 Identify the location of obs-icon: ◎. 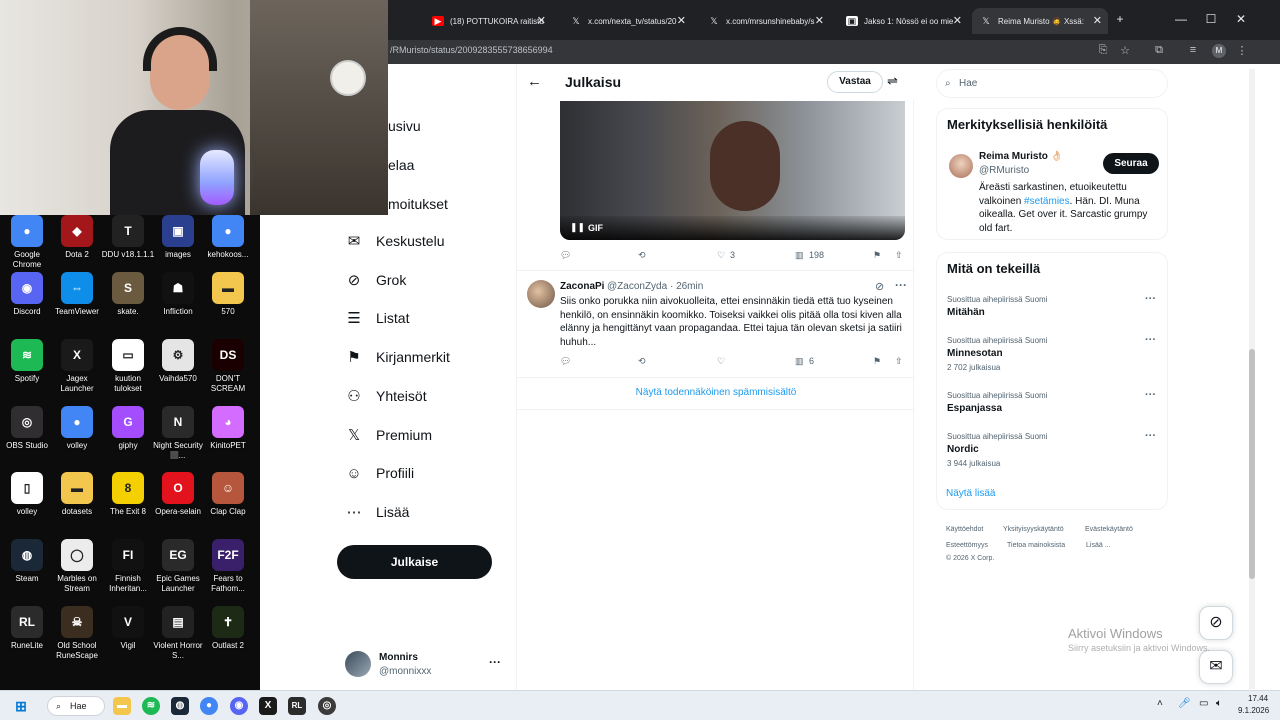
(327, 706).